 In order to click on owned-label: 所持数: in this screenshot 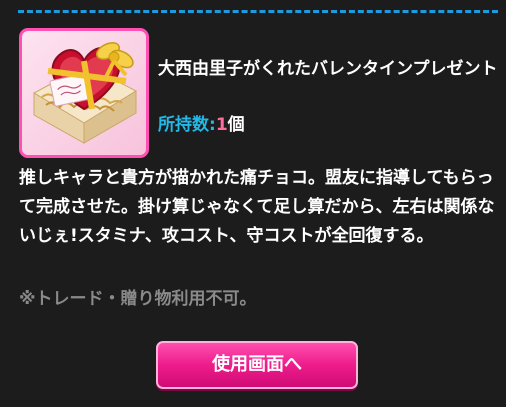, I will do `click(187, 125)`.